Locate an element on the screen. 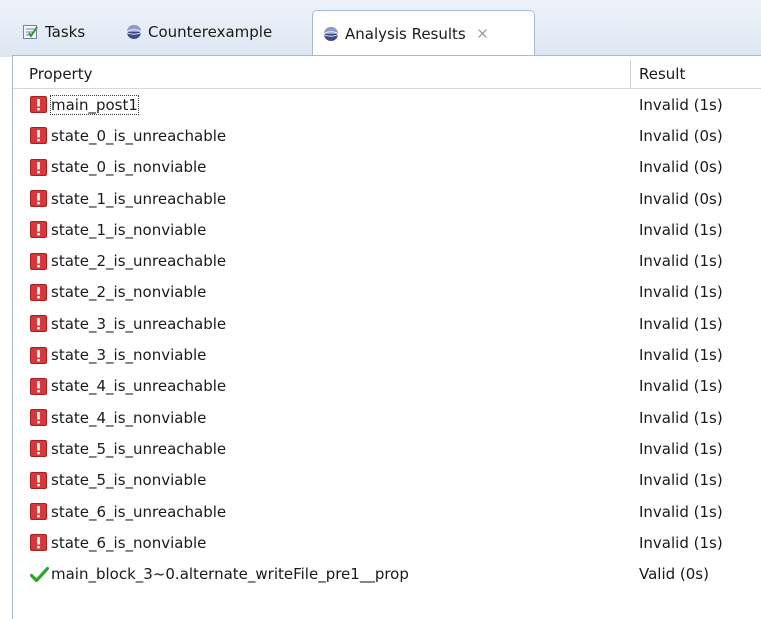 Image resolution: width=761 pixels, height=619 pixels. property-name: state_4_is_nonviable is located at coordinates (129, 417).